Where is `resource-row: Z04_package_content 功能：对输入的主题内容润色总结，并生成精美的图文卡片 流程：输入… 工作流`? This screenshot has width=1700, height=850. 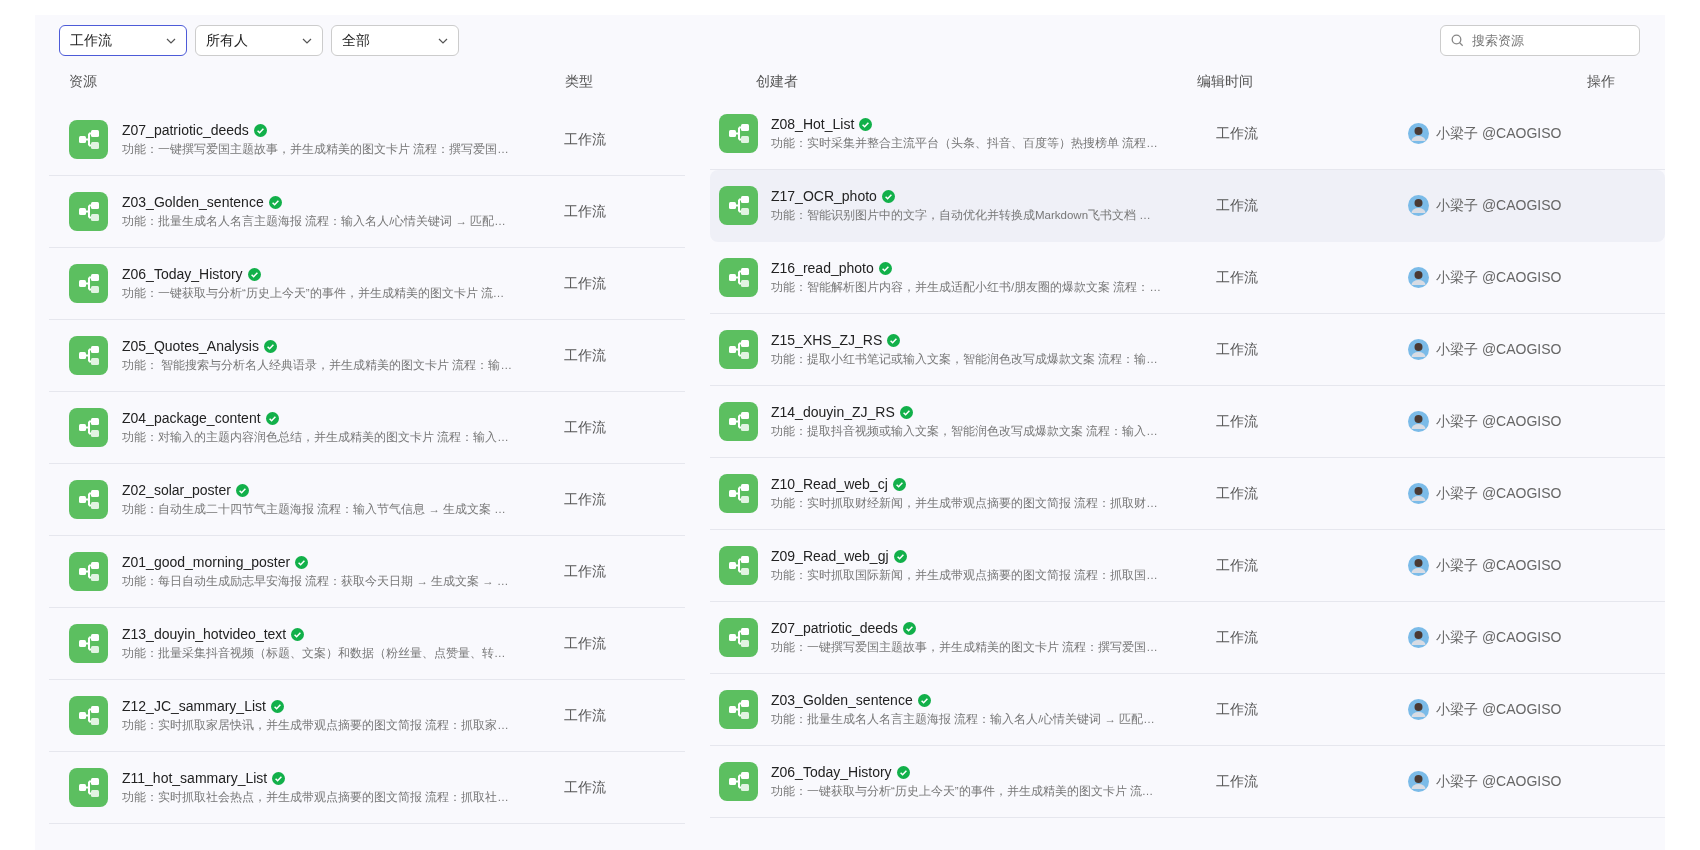
resource-row: Z04_package_content 功能：对输入的主题内容润色总结，并生成精美的图文卡片 流程：输入… 工作流 is located at coordinates (367, 428).